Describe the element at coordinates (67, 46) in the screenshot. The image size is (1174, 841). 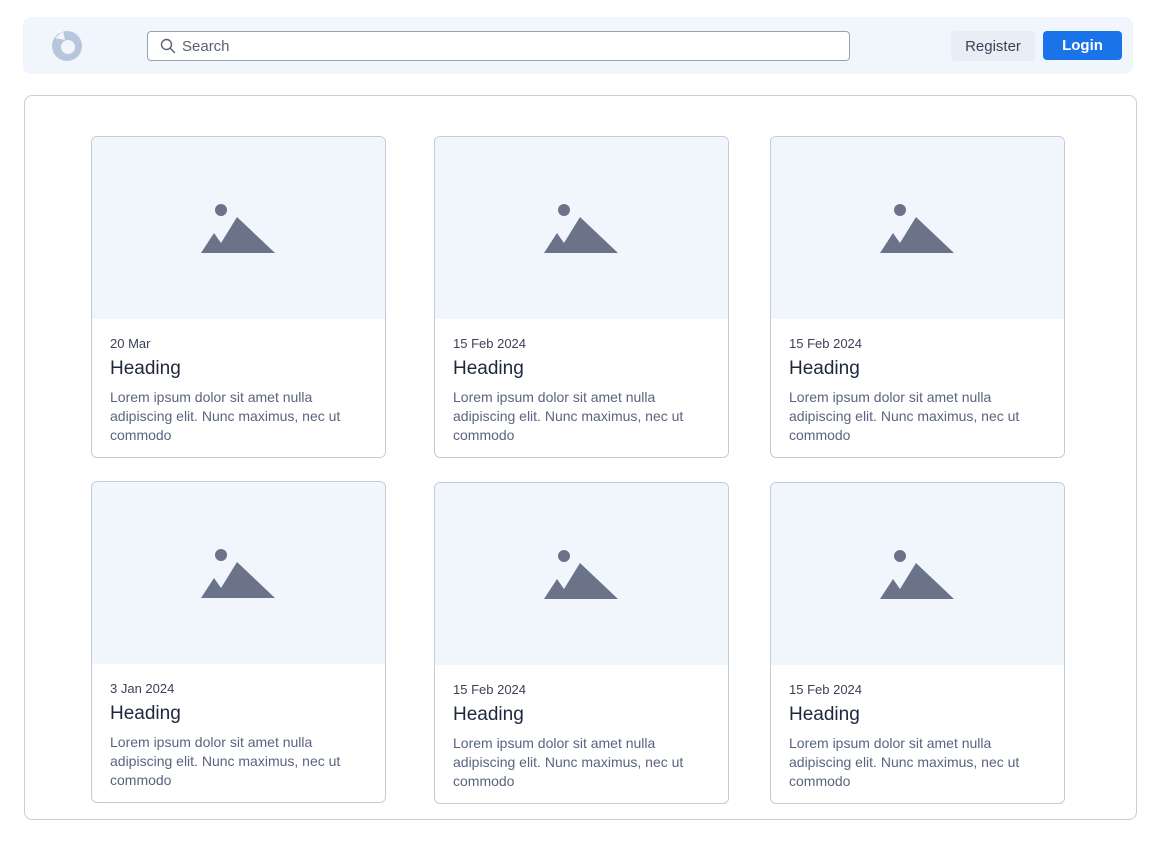
I see `logo-icon` at that location.